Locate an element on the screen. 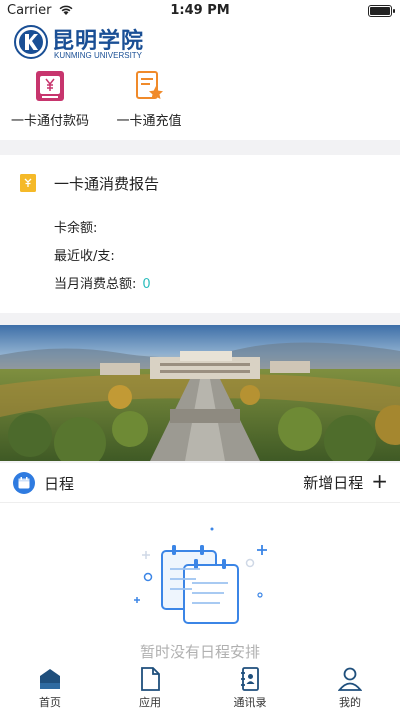  apps-document-icon is located at coordinates (150, 679).